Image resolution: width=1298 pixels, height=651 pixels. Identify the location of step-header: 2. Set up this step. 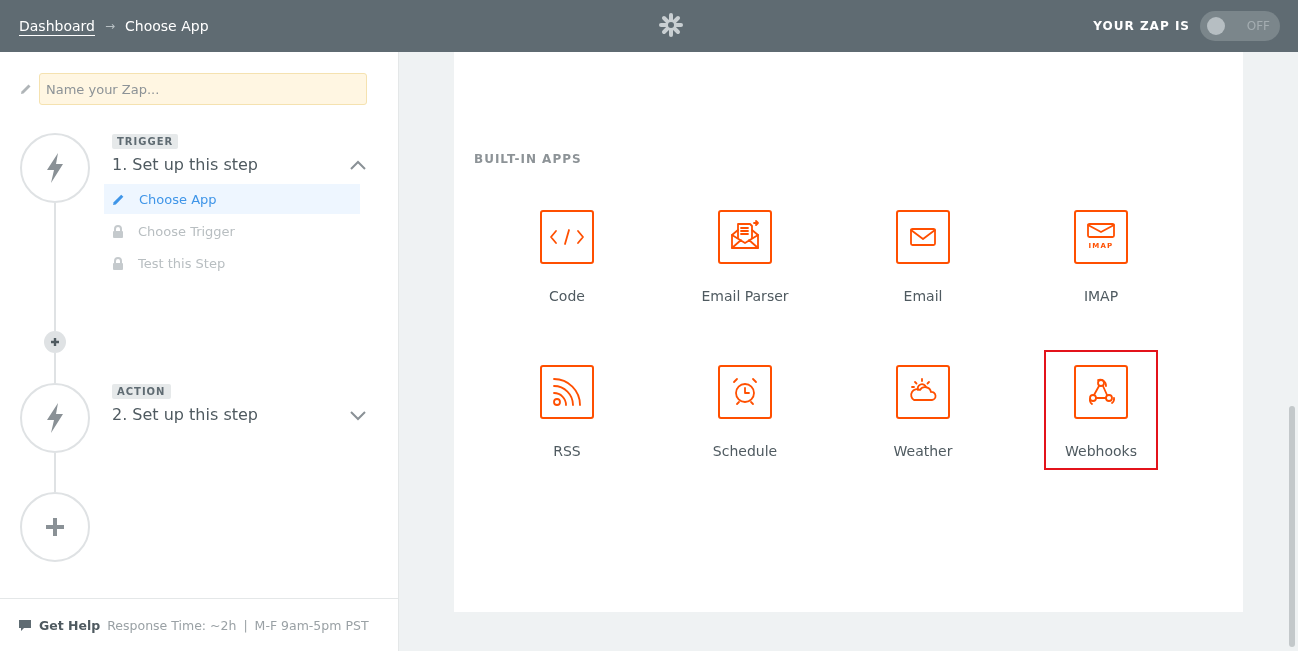
(239, 414).